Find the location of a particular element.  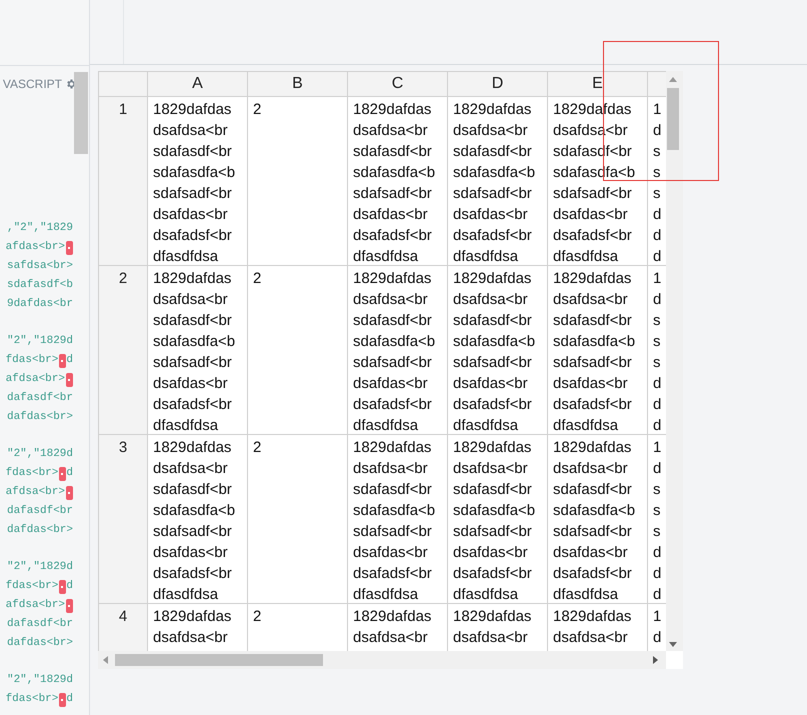

code-text: ,"2","1829 is located at coordinates (39, 228).